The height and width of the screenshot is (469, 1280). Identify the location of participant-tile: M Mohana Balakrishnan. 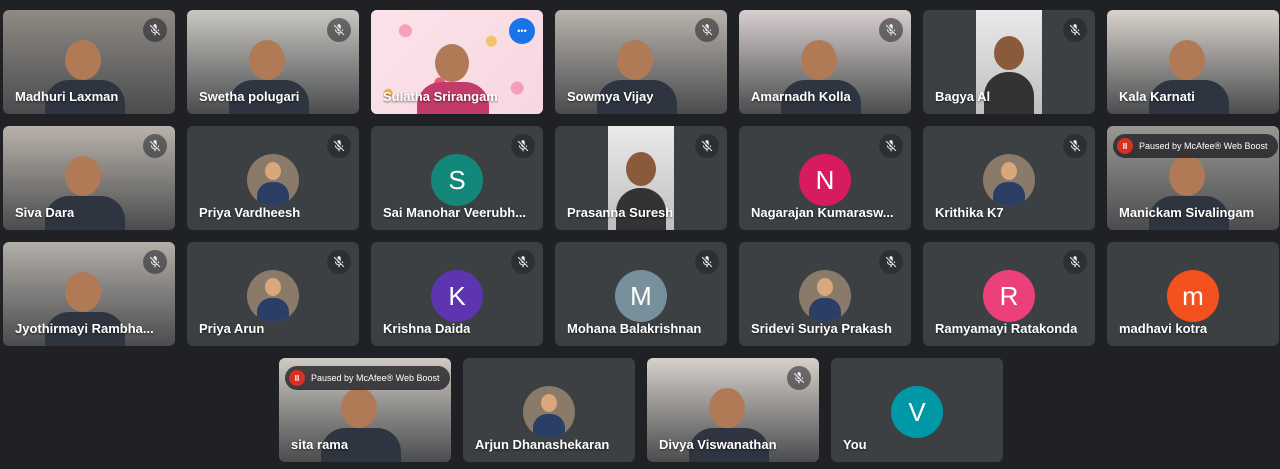
(641, 294).